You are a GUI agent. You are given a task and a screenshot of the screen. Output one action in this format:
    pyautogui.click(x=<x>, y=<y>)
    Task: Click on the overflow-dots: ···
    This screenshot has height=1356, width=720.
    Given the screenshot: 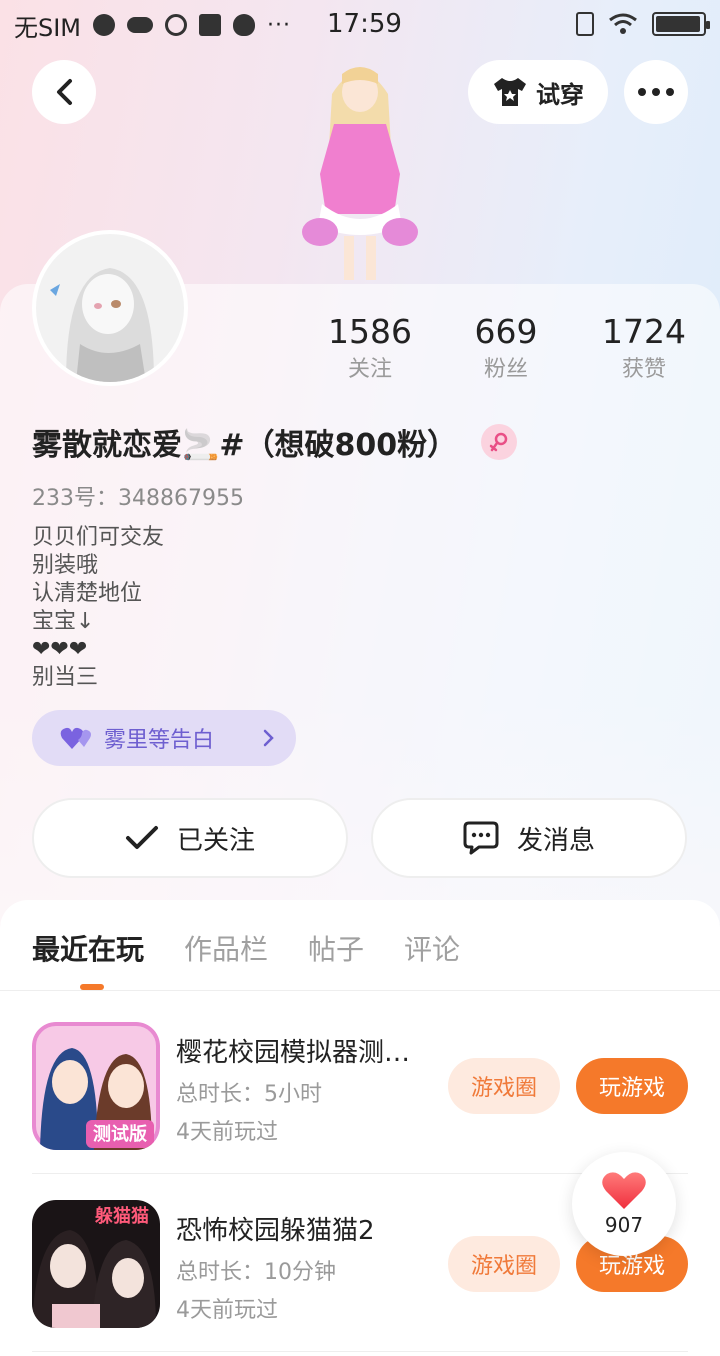 What is the action you would take?
    pyautogui.click(x=279, y=25)
    